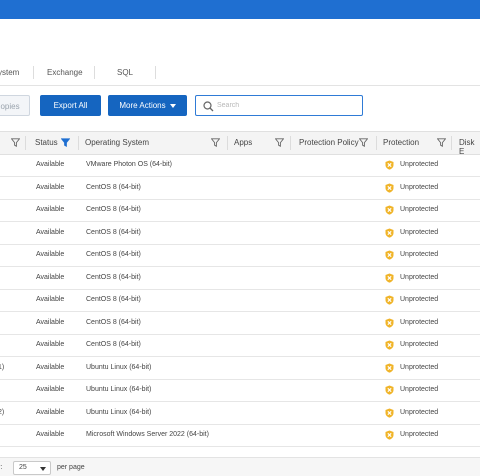 The height and width of the screenshot is (476, 480). I want to click on pagination-bar: r: 25 per page, so click(240, 466).